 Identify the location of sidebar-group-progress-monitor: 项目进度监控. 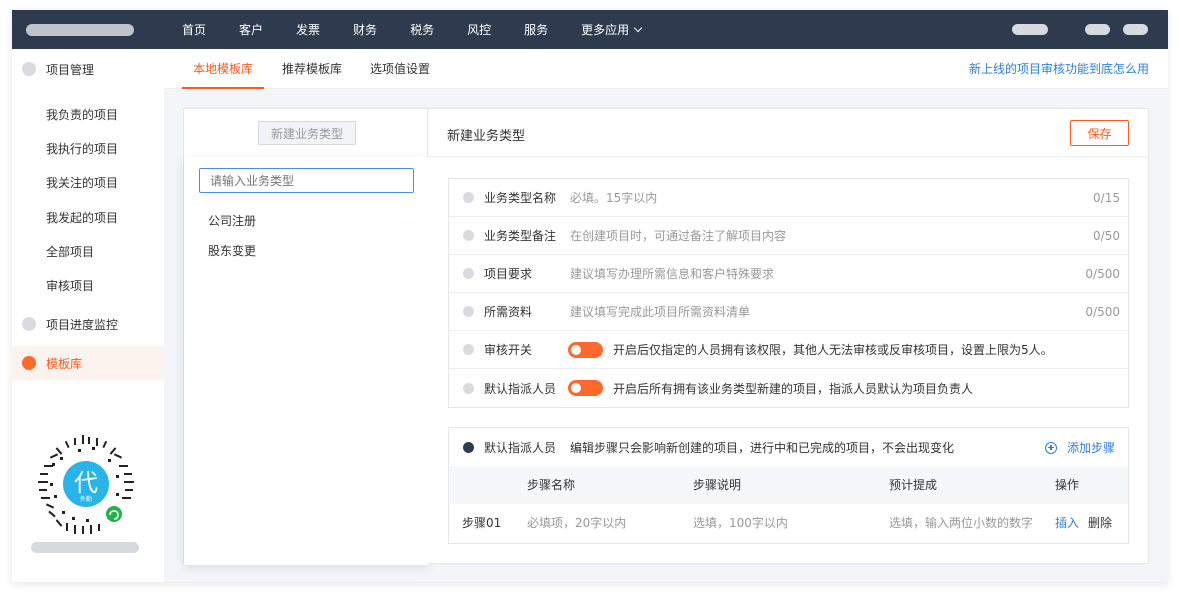
(88, 324).